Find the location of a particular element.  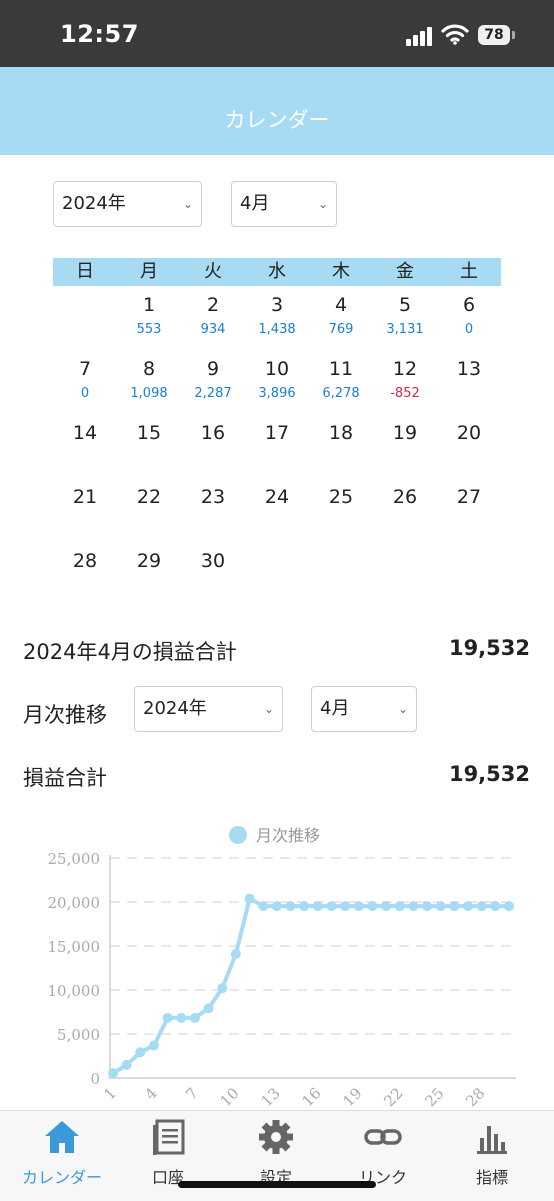

weekday-header: 日月火水木金土 is located at coordinates (277, 272).